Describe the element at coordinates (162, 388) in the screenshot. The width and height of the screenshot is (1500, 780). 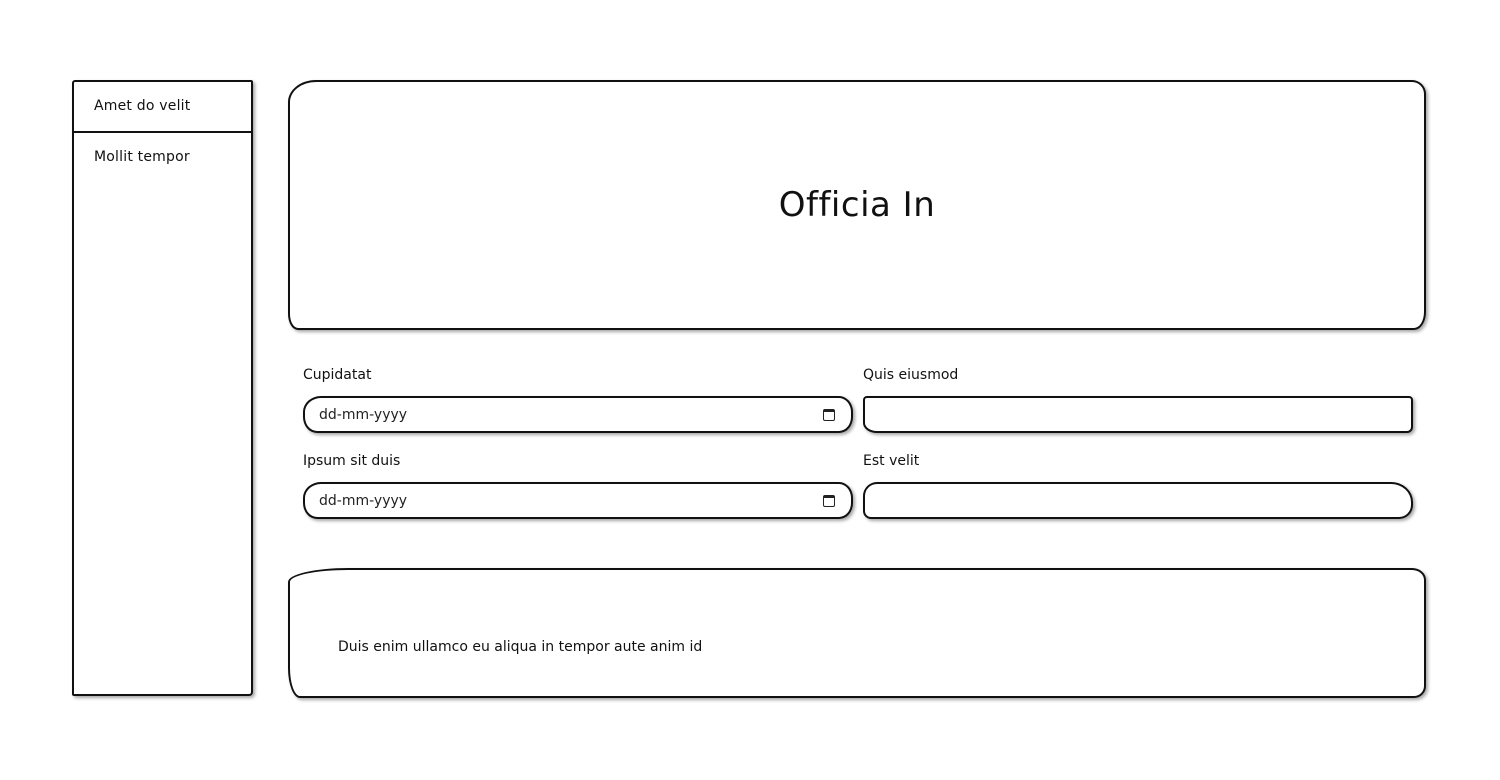
I see `sidebar: Amet do velit Mollit tempor` at that location.